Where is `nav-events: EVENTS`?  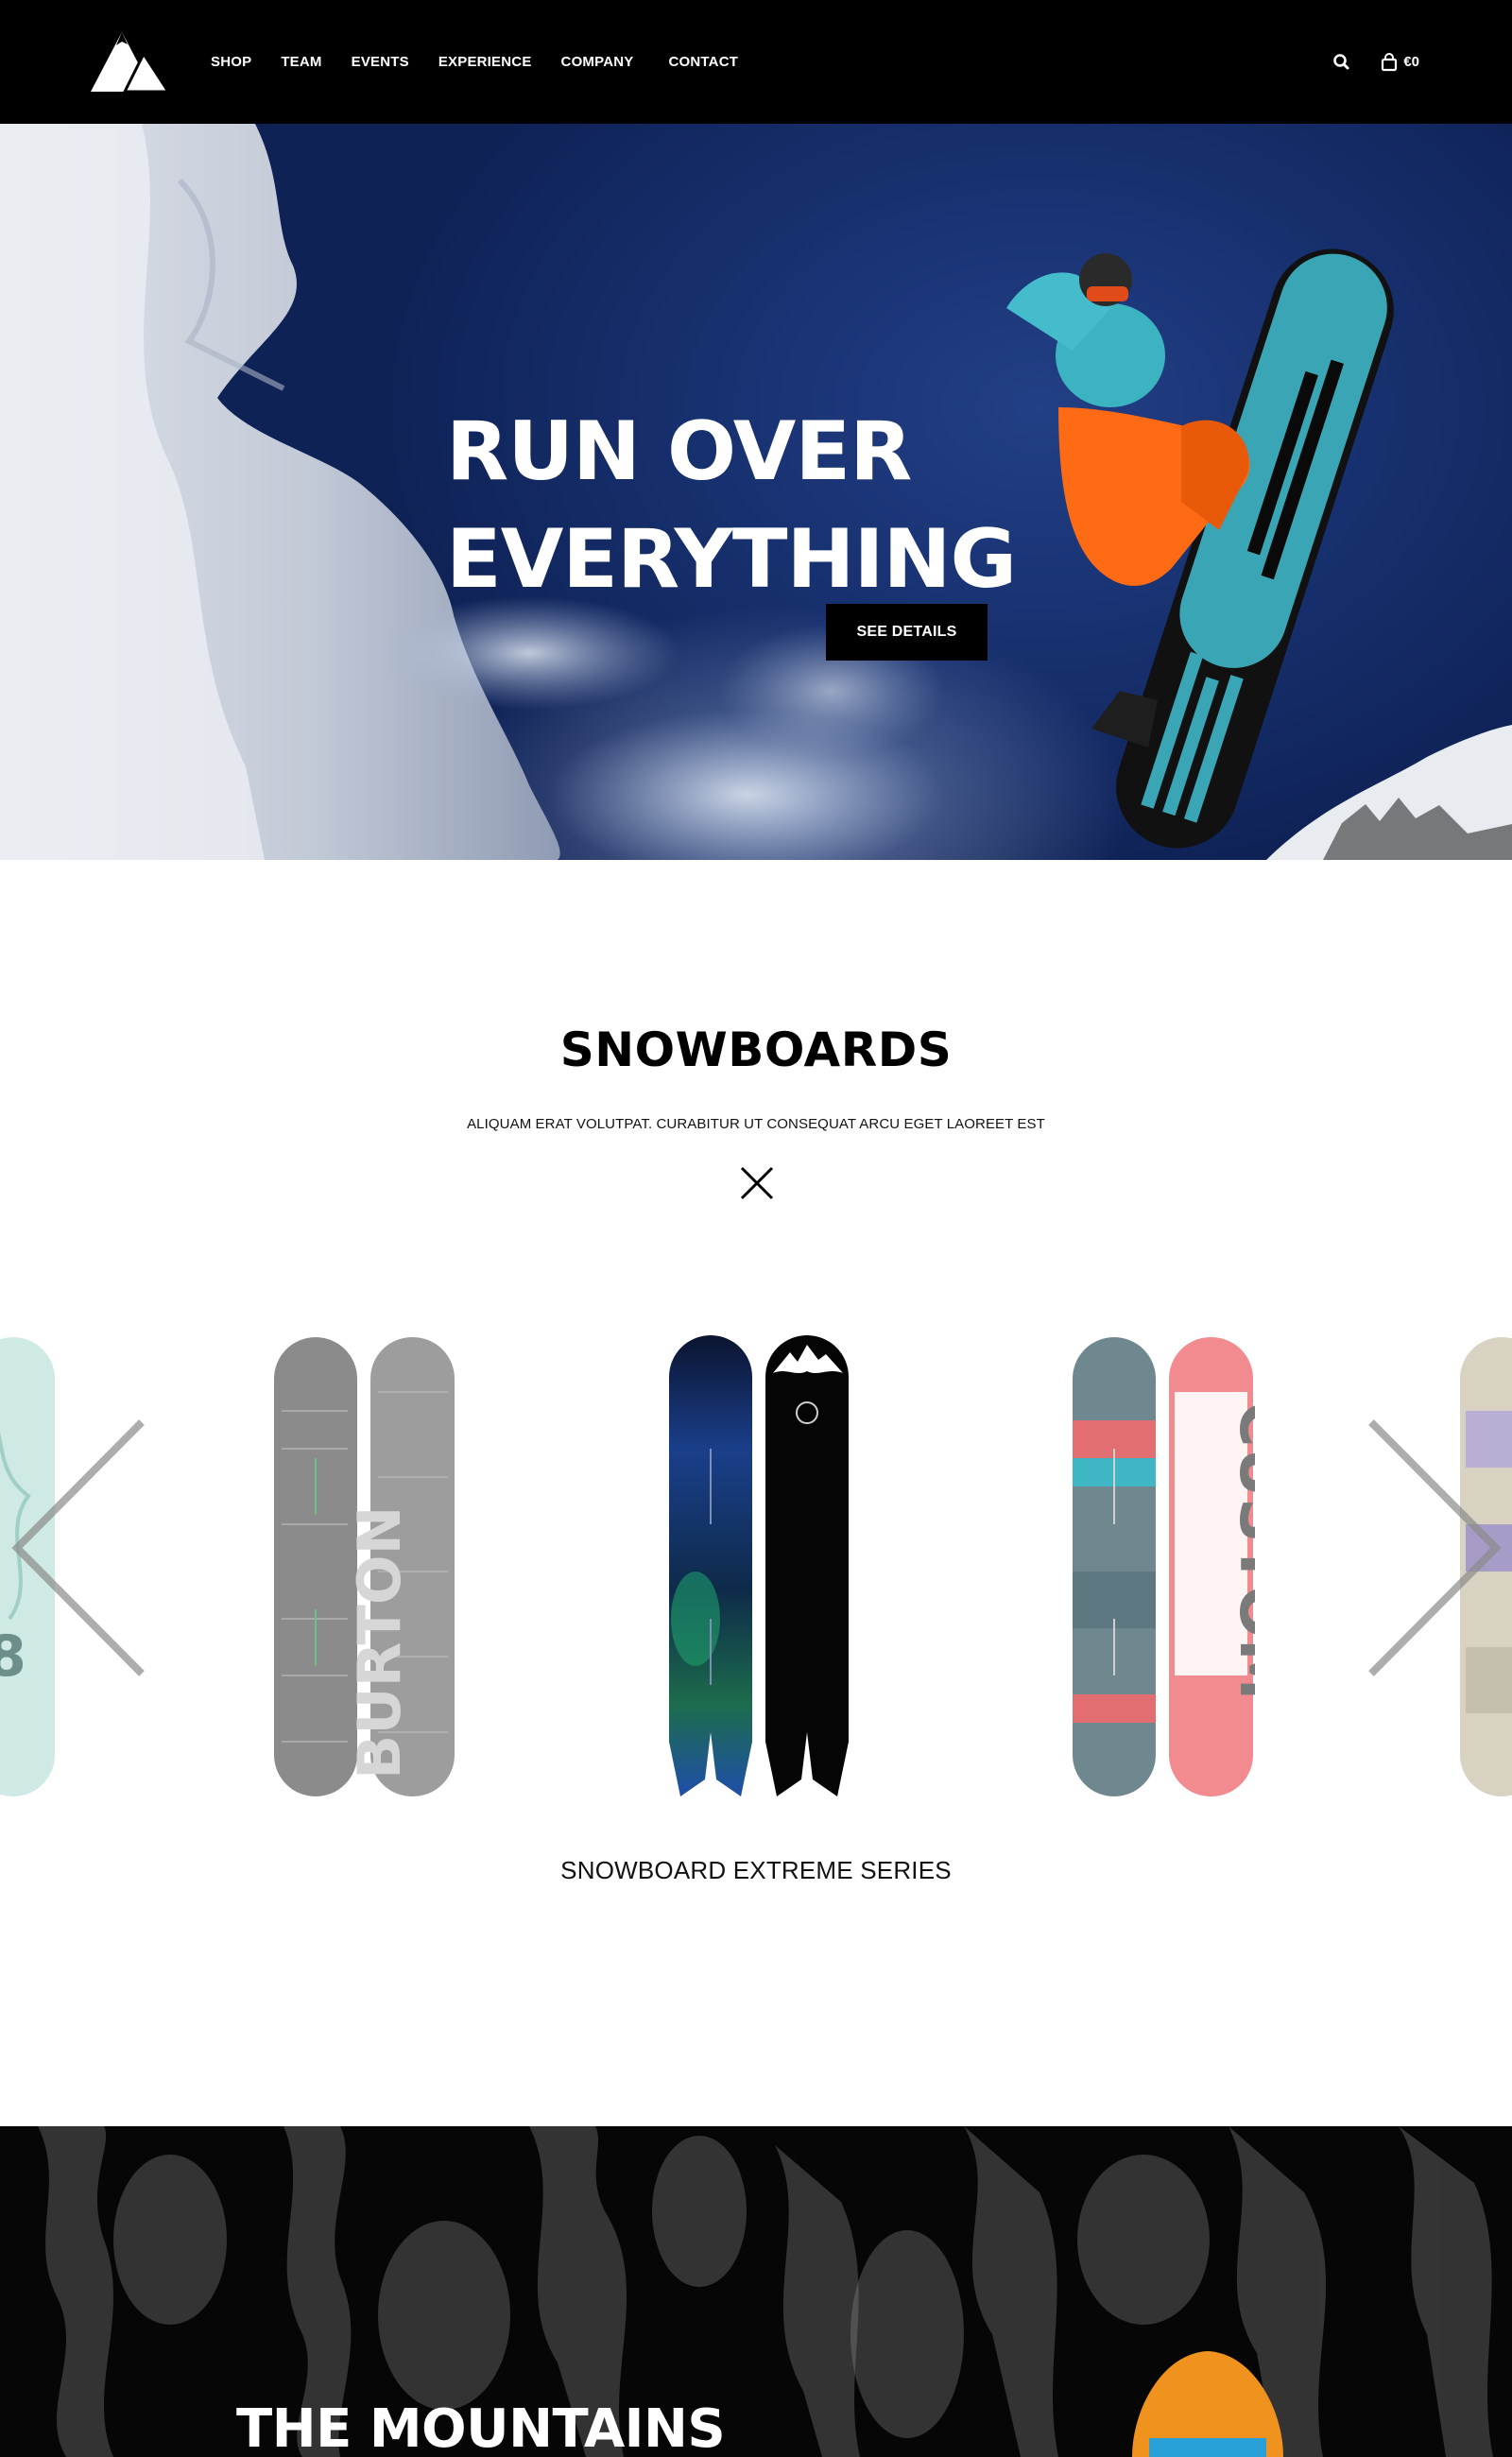
nav-events: EVENTS is located at coordinates (380, 62).